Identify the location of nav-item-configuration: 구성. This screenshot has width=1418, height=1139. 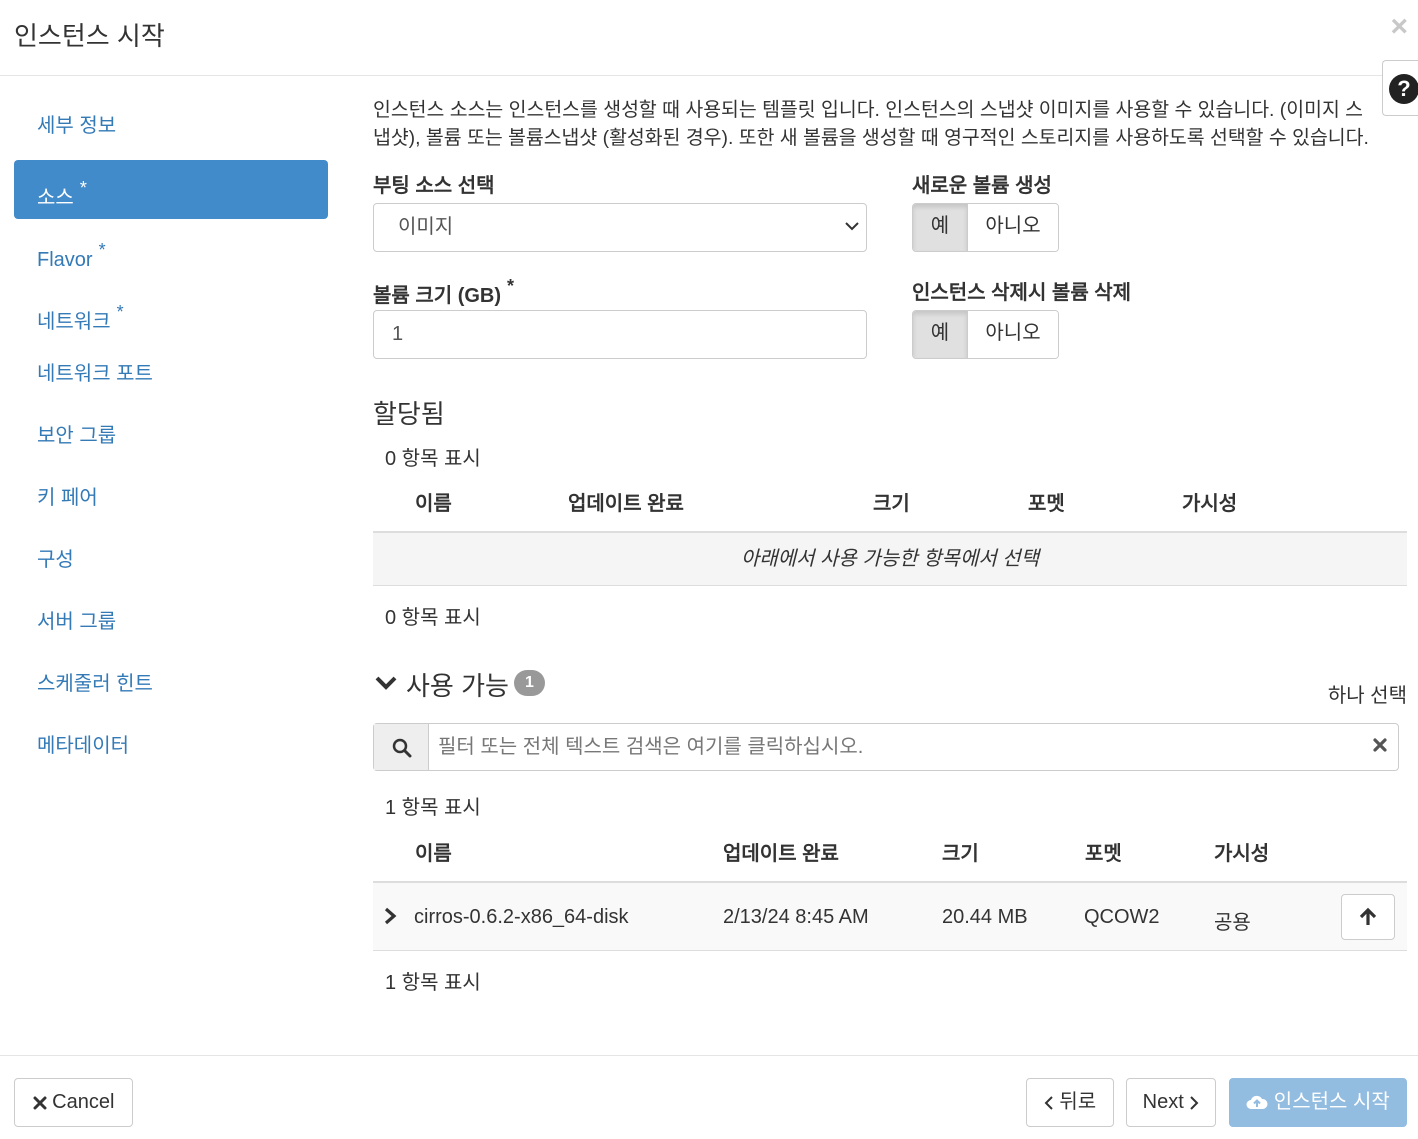
(171, 561).